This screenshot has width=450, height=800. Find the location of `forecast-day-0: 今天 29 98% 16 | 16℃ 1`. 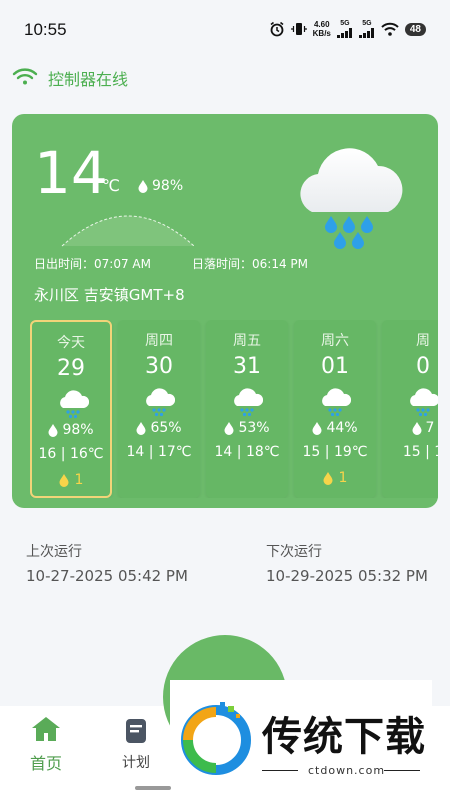

forecast-day-0: 今天 29 98% 16 | 16℃ 1 is located at coordinates (71, 409).